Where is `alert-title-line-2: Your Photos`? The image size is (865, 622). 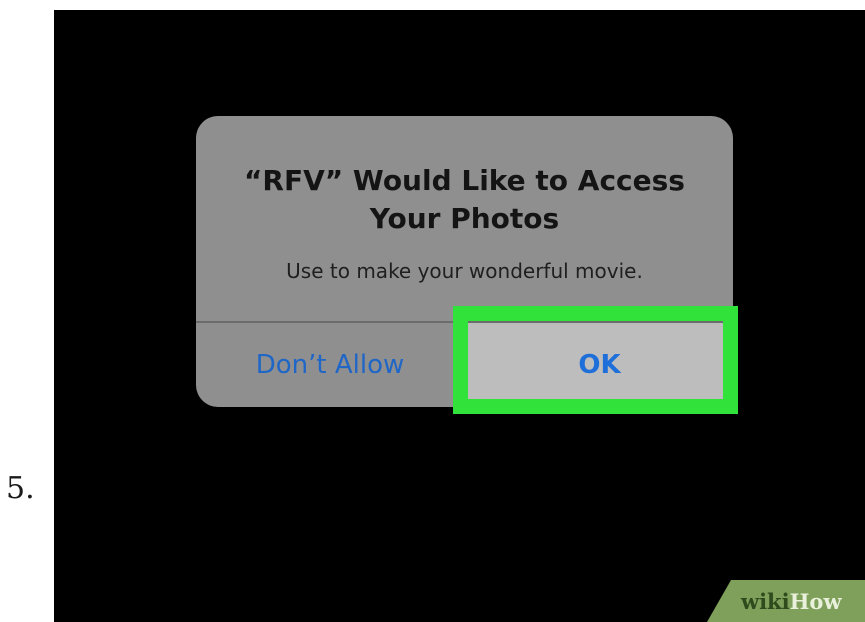 alert-title-line-2: Your Photos is located at coordinates (464, 218).